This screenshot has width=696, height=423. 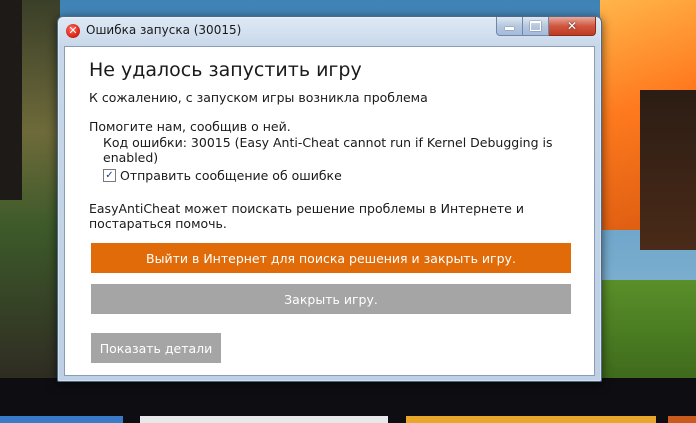 I want to click on checkmark-icon: ✓, so click(x=109, y=175).